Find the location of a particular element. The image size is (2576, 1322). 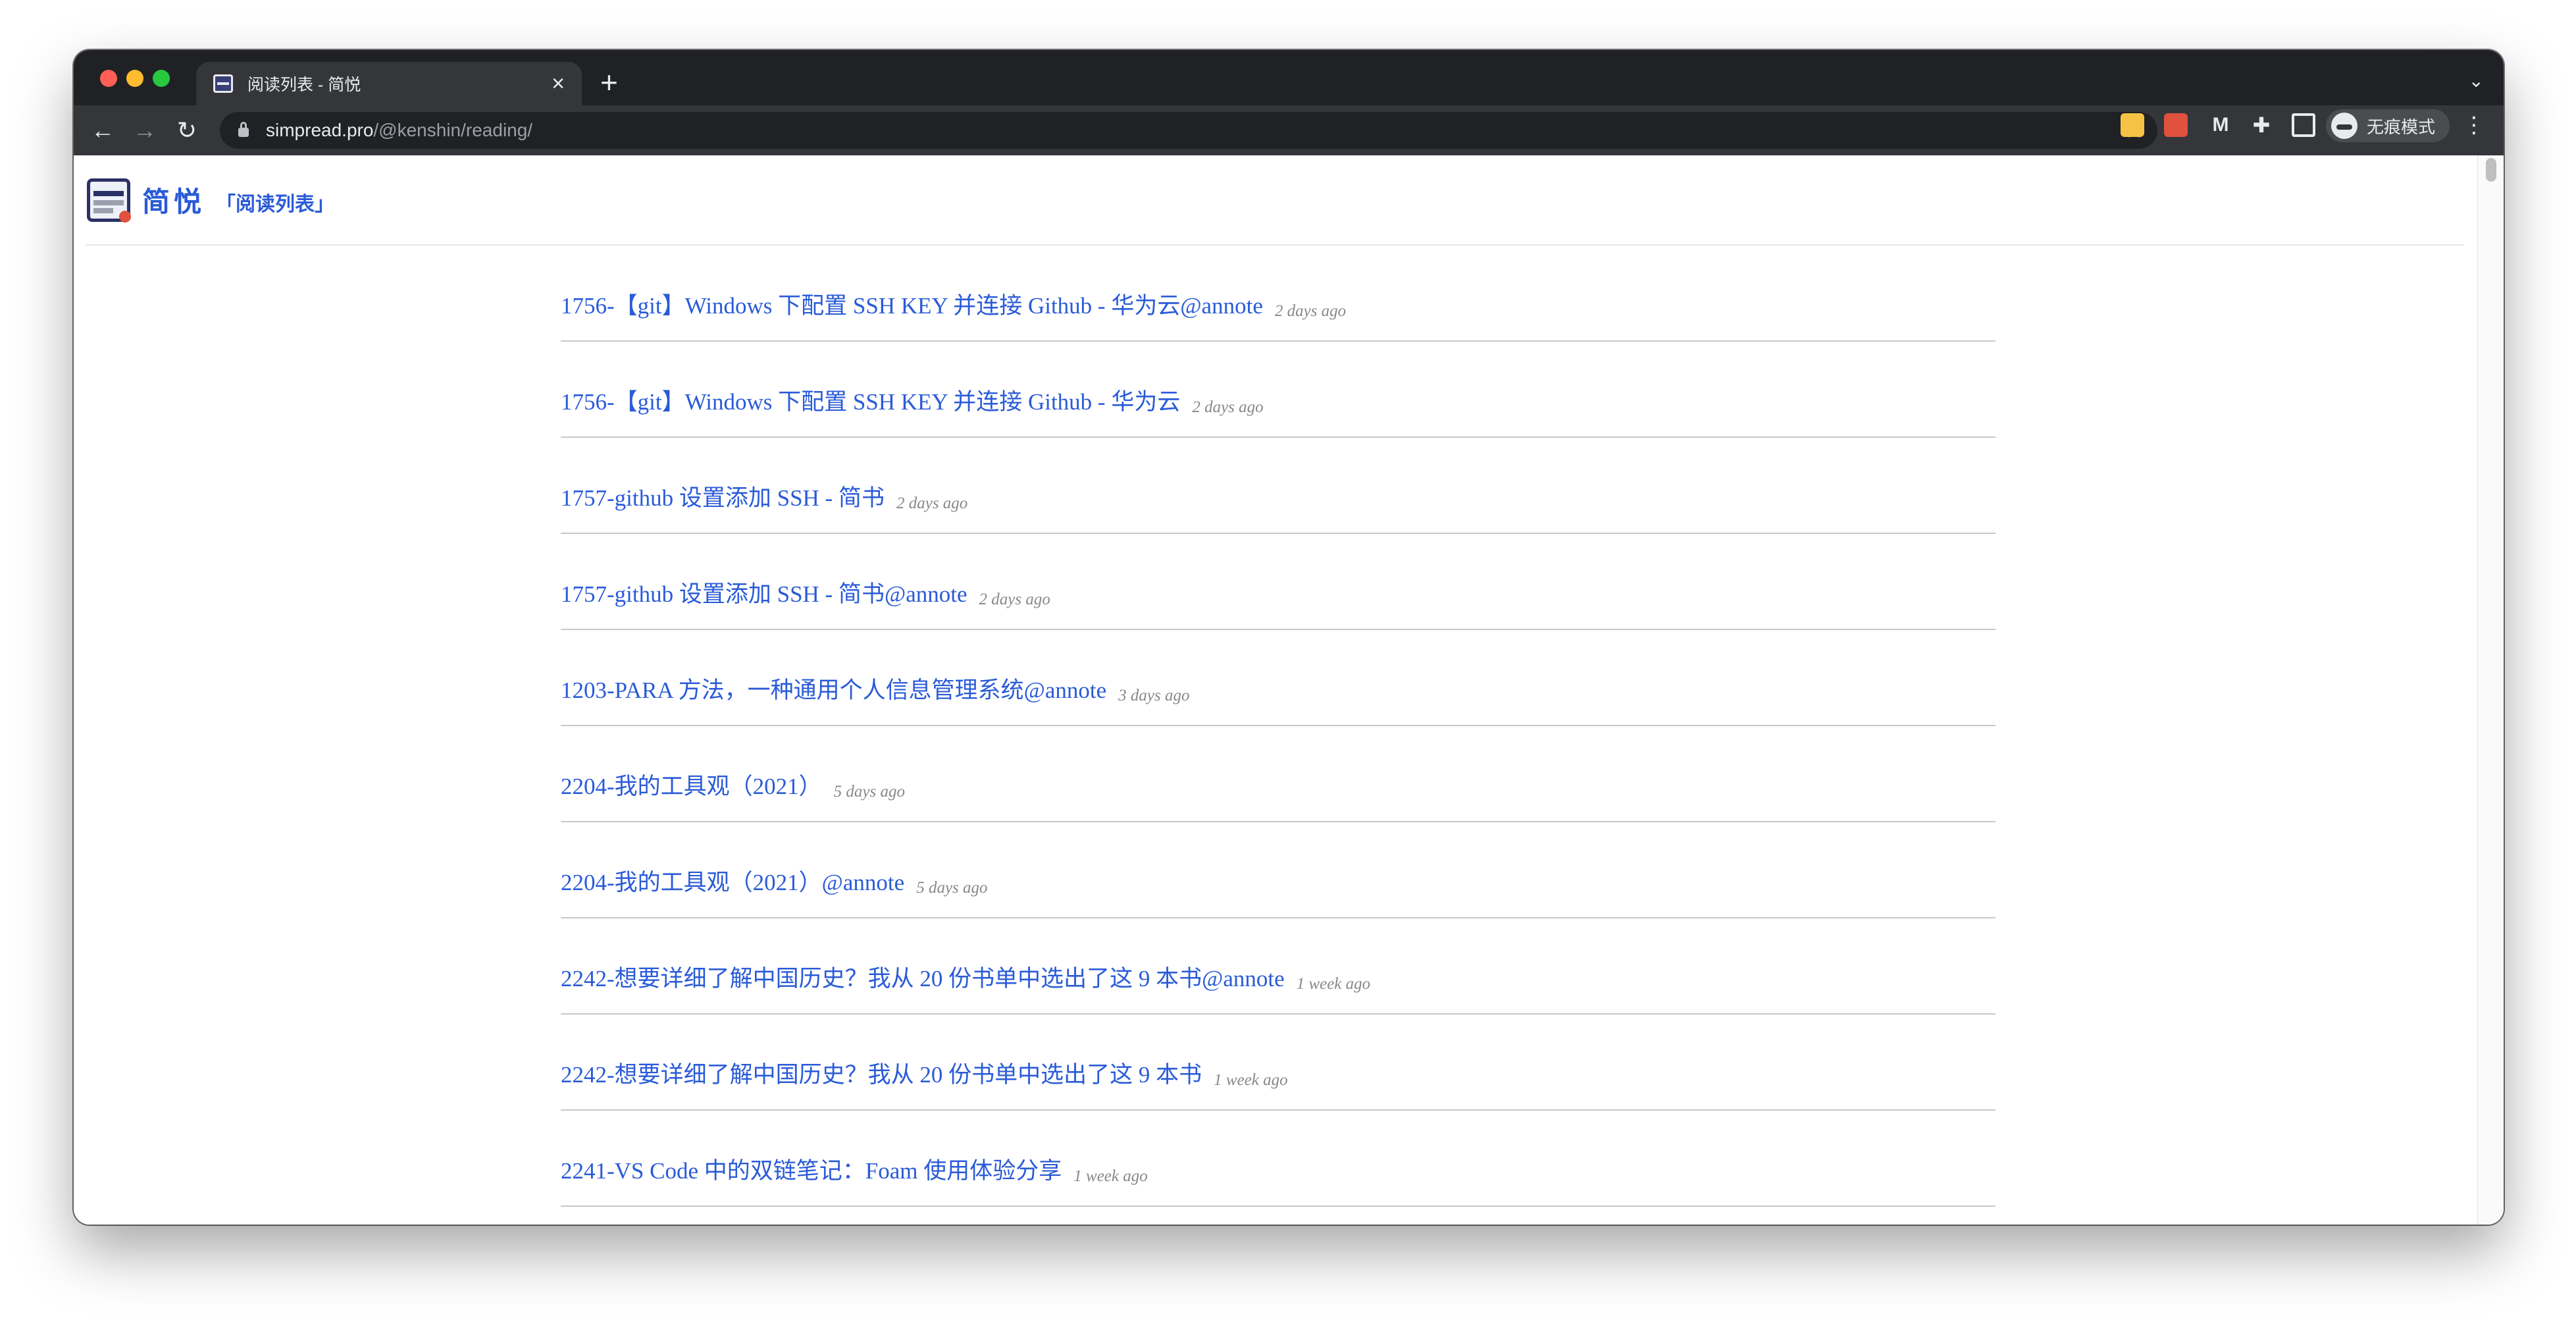

list-item: 1757-github 设置添加 SSH - 简书 2 days ago is located at coordinates (1278, 486).